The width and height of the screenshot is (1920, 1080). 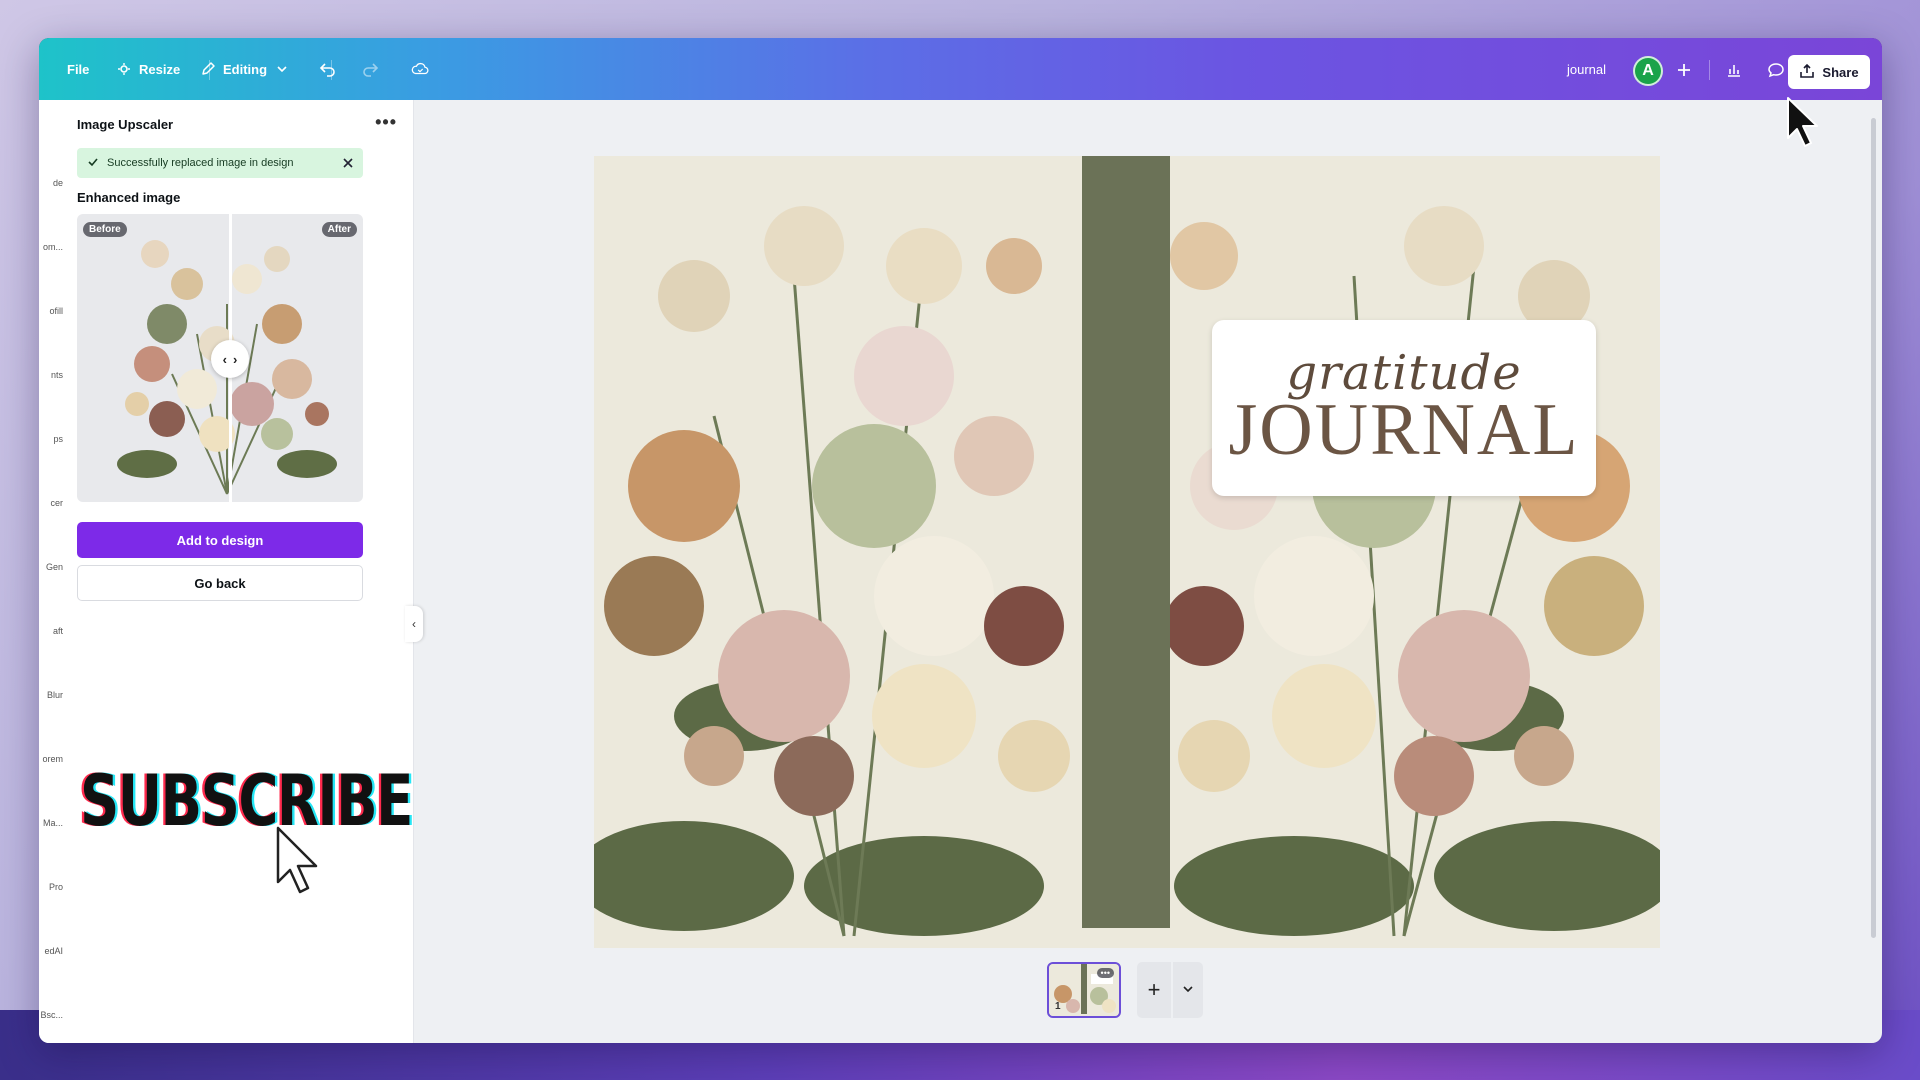 I want to click on mouse-pointer-icon, so click(x=1803, y=125).